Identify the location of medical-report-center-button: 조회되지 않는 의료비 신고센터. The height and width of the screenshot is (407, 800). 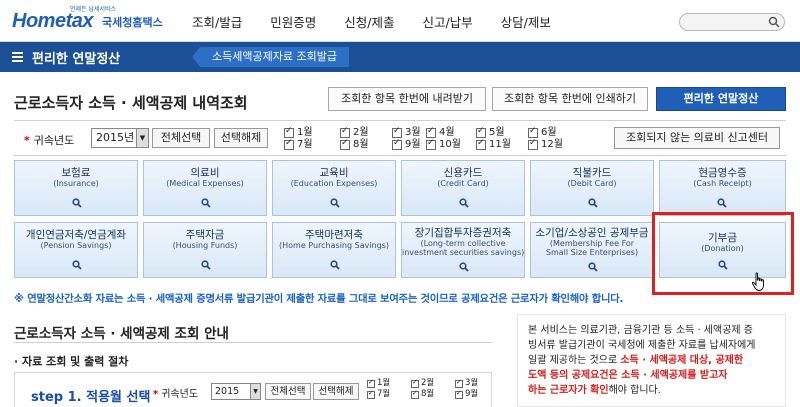
(697, 138).